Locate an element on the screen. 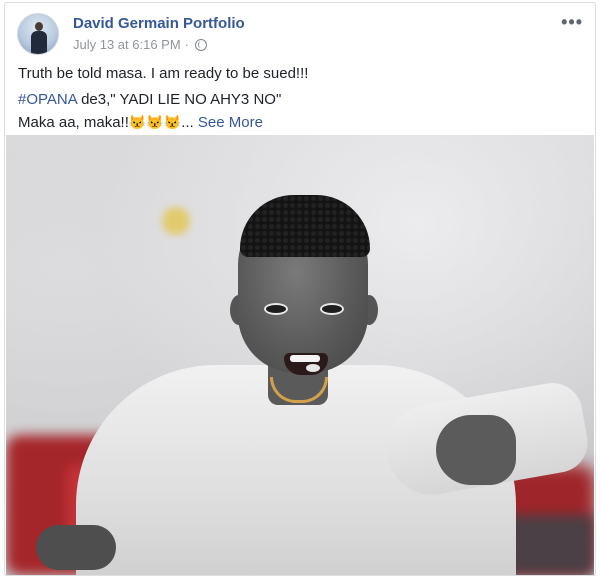 This screenshot has height=578, width=600. post-text-line-2-rest: de3," YADI LIE NO AHY3 NO" is located at coordinates (179, 99).